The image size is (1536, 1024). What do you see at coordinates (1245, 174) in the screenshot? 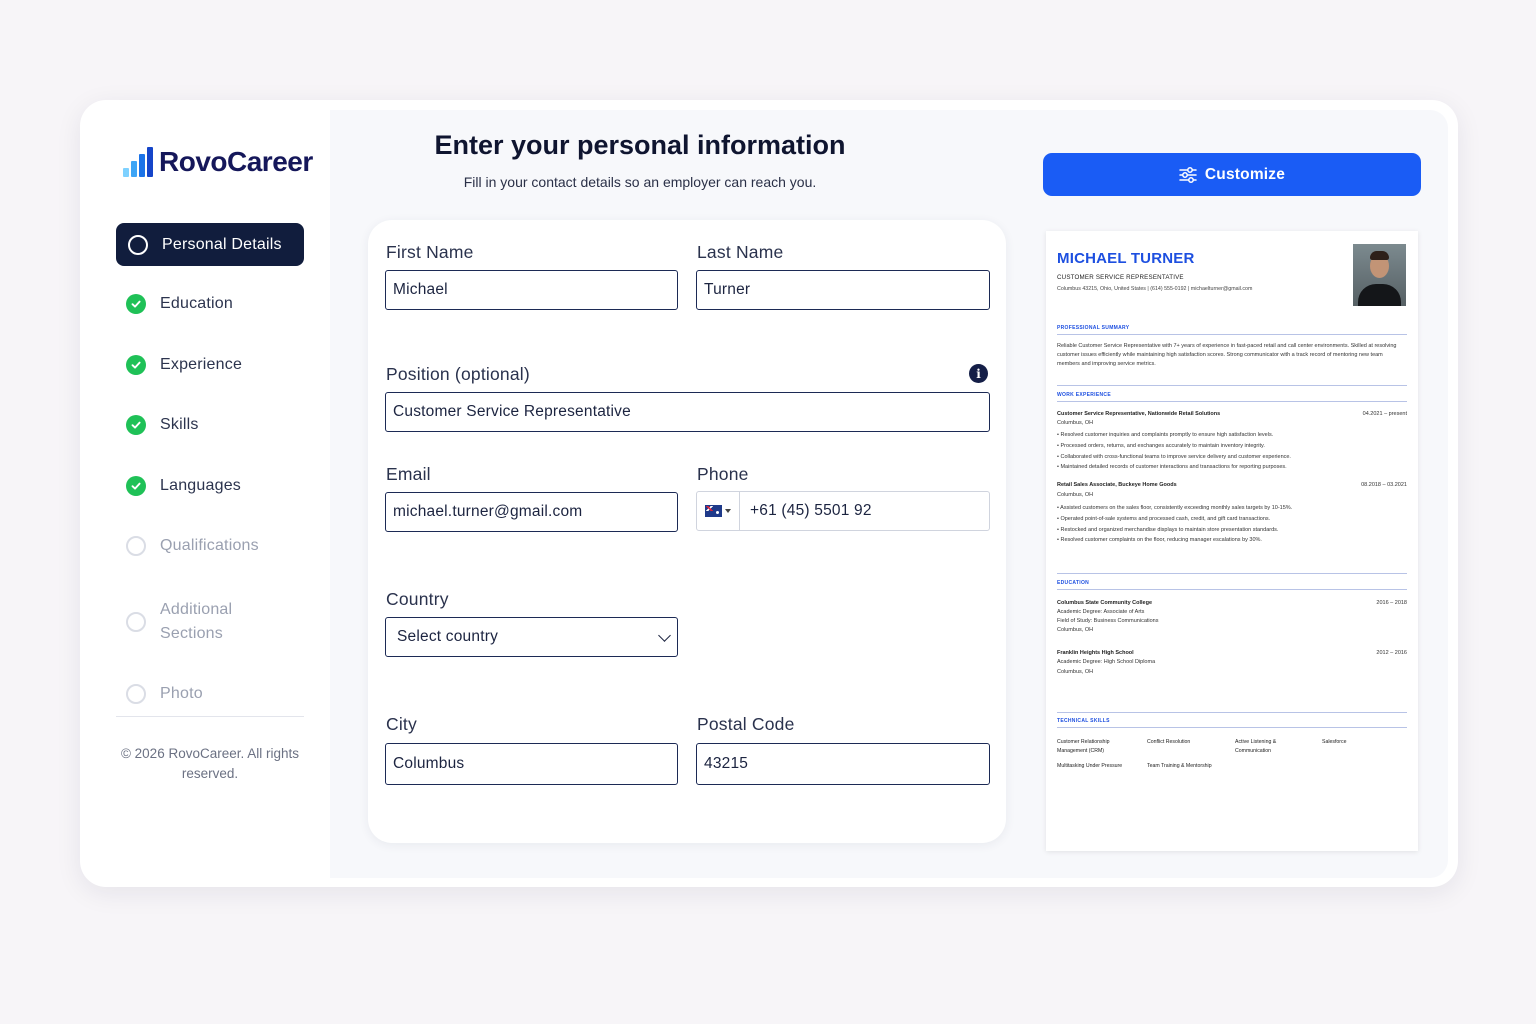
I see `customize-label: Customize` at bounding box center [1245, 174].